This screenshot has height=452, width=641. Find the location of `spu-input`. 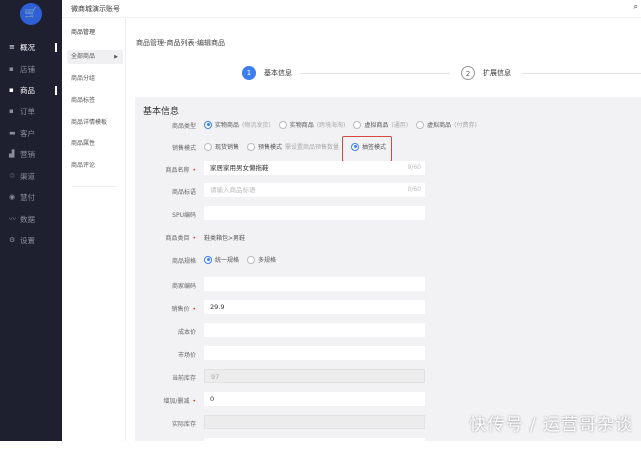

spu-input is located at coordinates (314, 213).